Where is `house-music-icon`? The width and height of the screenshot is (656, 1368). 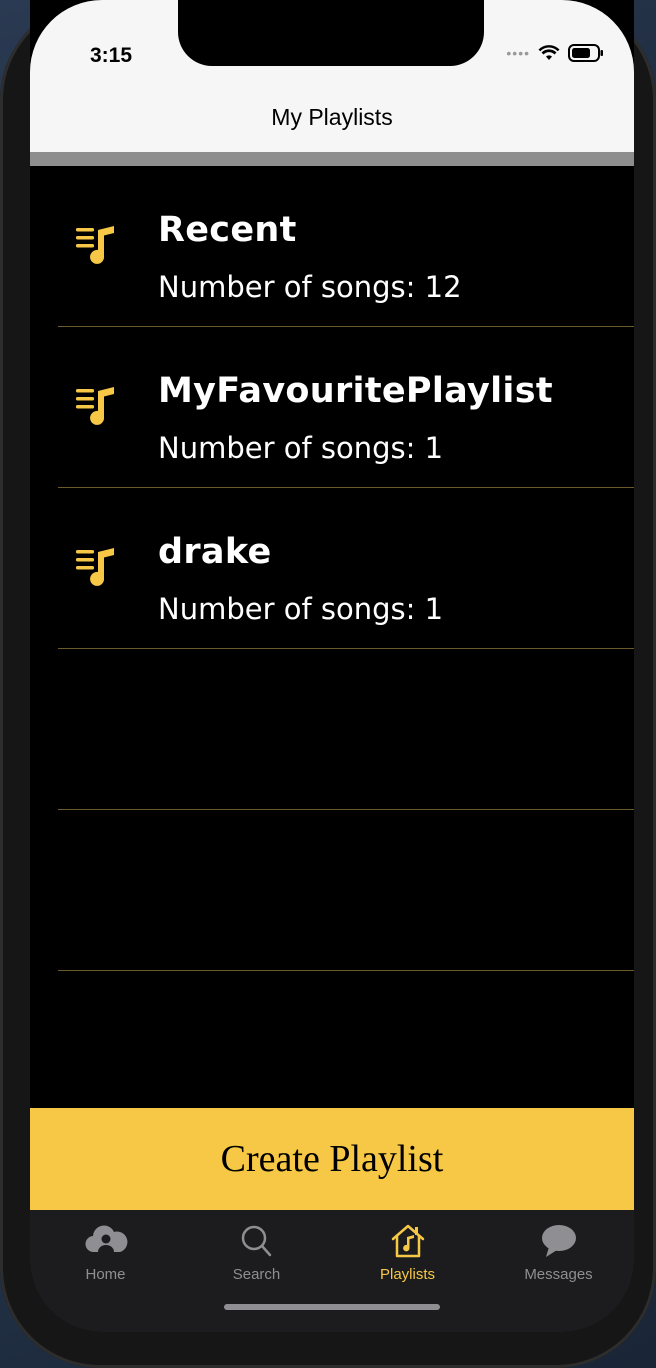 house-music-icon is located at coordinates (407, 1241).